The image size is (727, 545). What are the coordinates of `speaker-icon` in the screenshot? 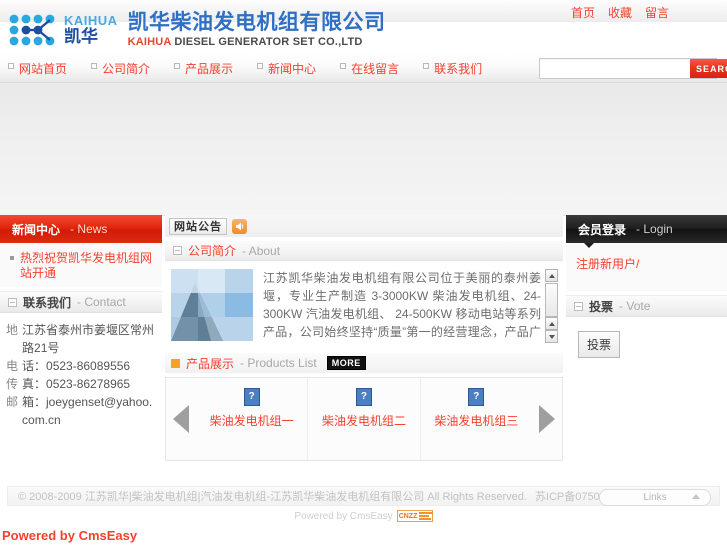 It's located at (239, 226).